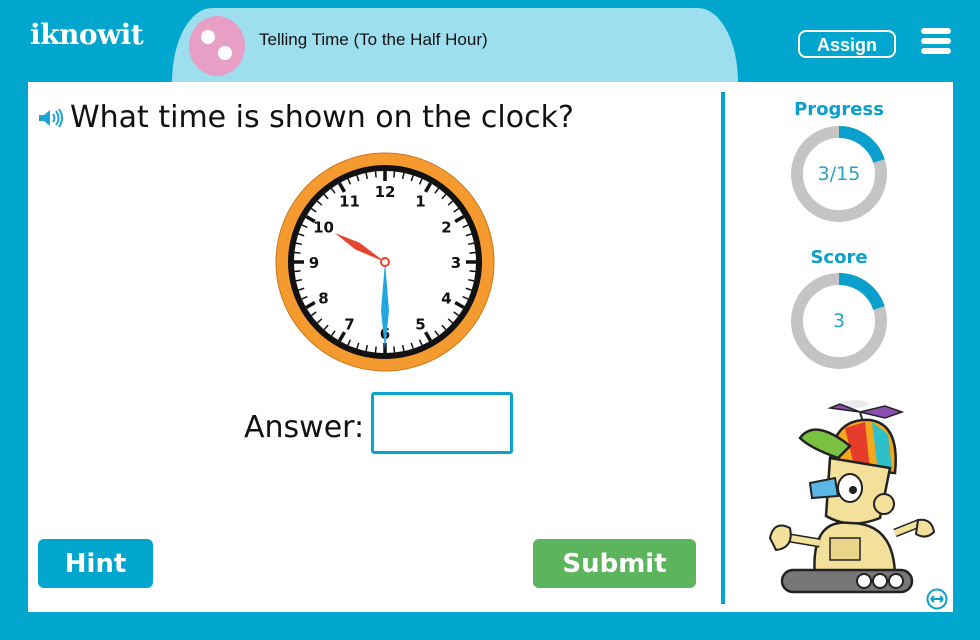  What do you see at coordinates (304, 427) in the screenshot?
I see `answer-label: Answer:` at bounding box center [304, 427].